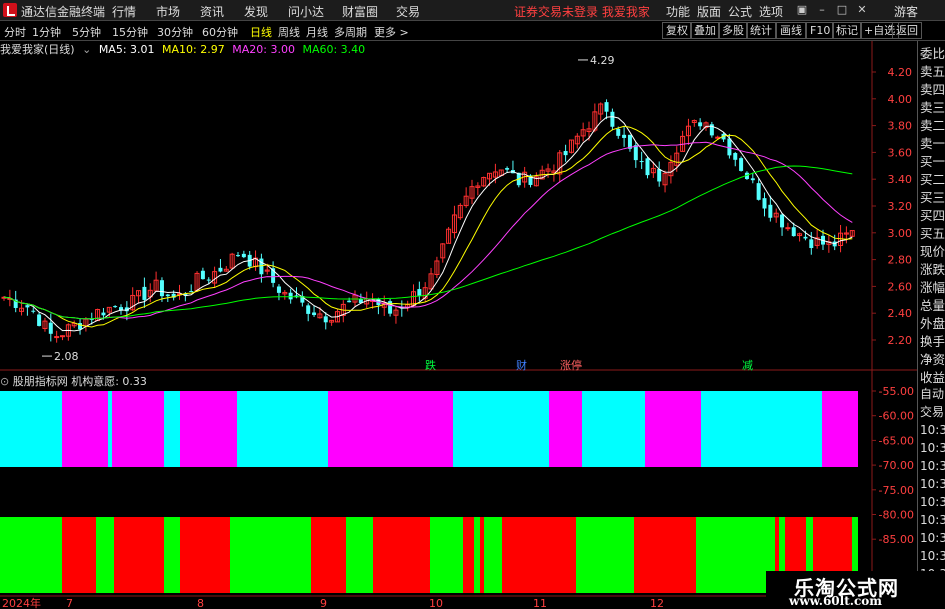  I want to click on period-weekly: 周线, so click(289, 32).